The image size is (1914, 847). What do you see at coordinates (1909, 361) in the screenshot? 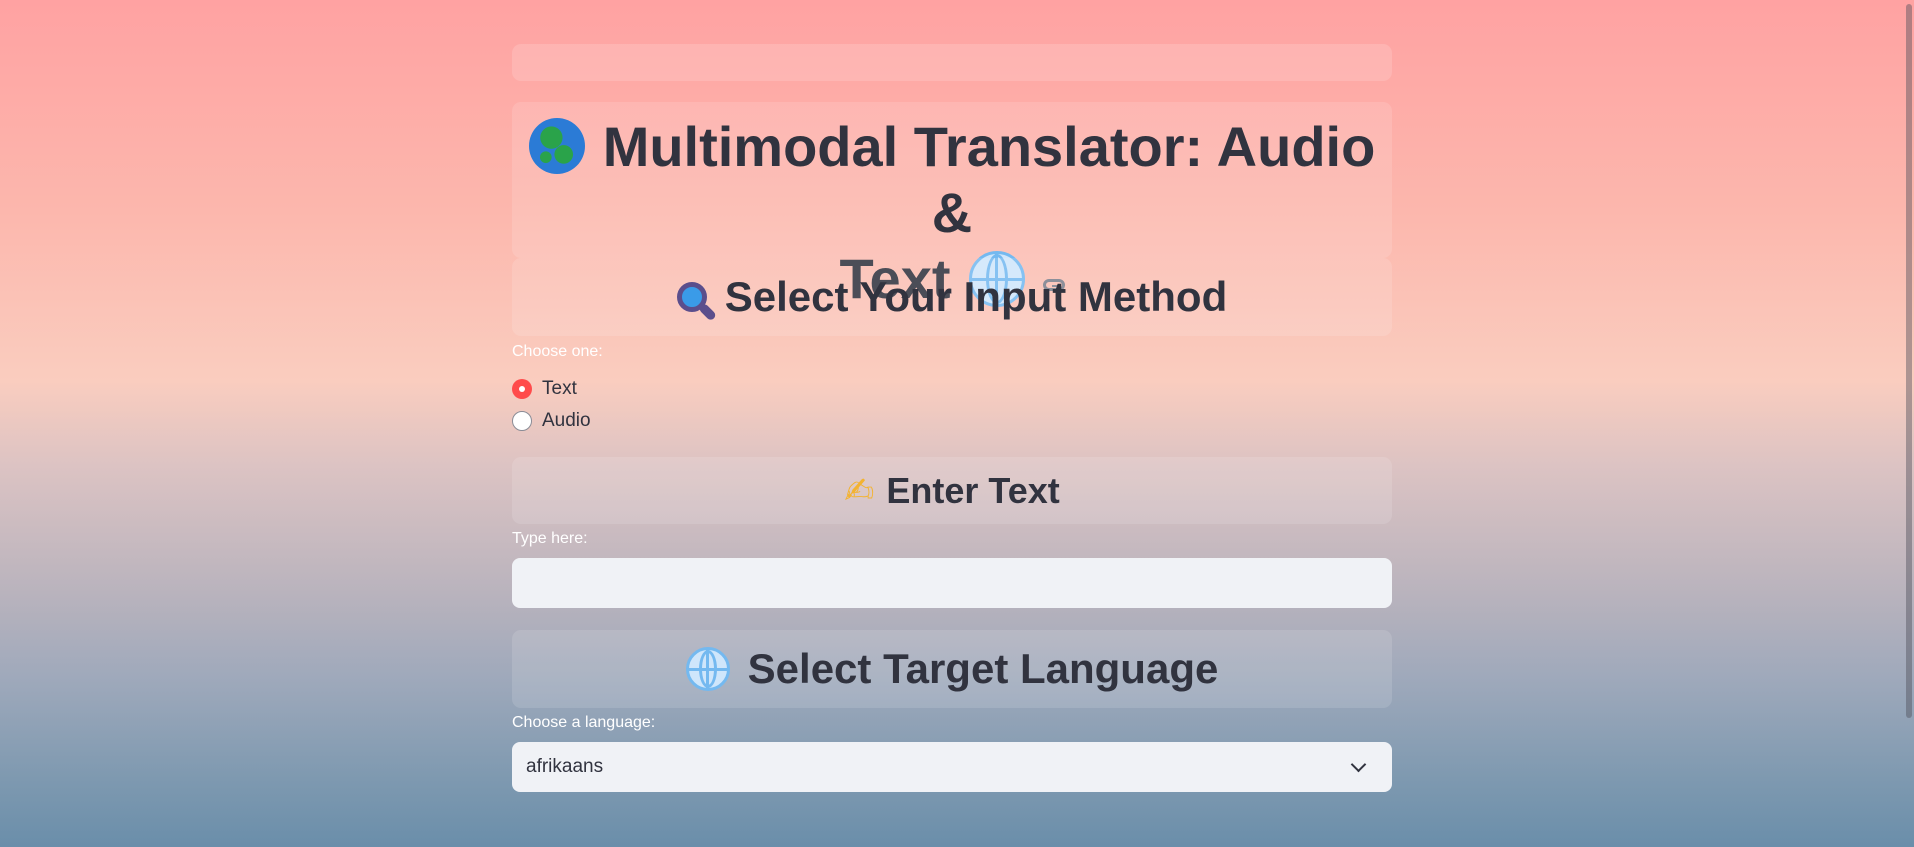
I see `page-scrollbar` at bounding box center [1909, 361].